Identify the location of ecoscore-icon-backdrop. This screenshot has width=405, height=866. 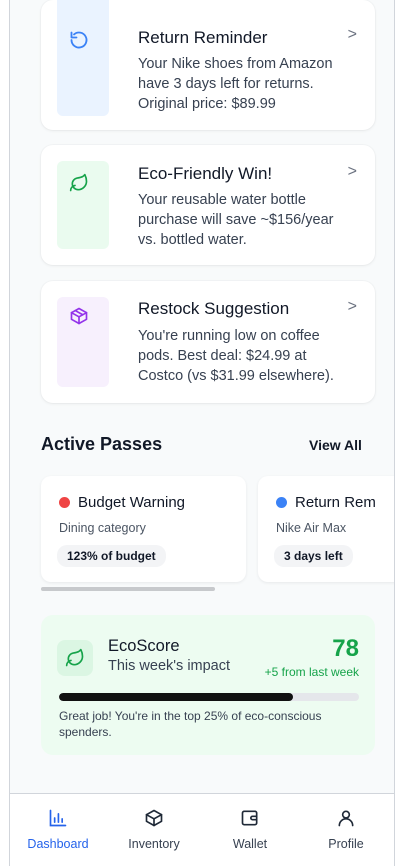
(75, 658).